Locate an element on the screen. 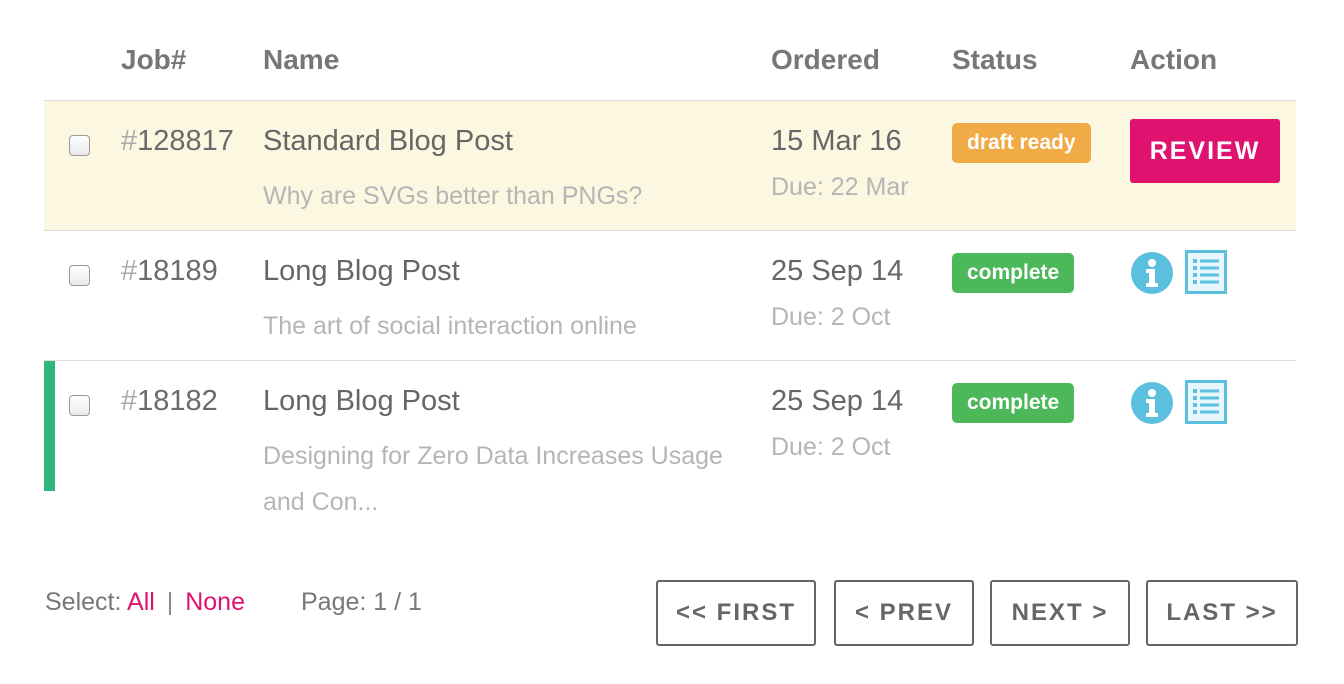 The width and height of the screenshot is (1344, 684). next-page-button: NEXT > is located at coordinates (1060, 613).